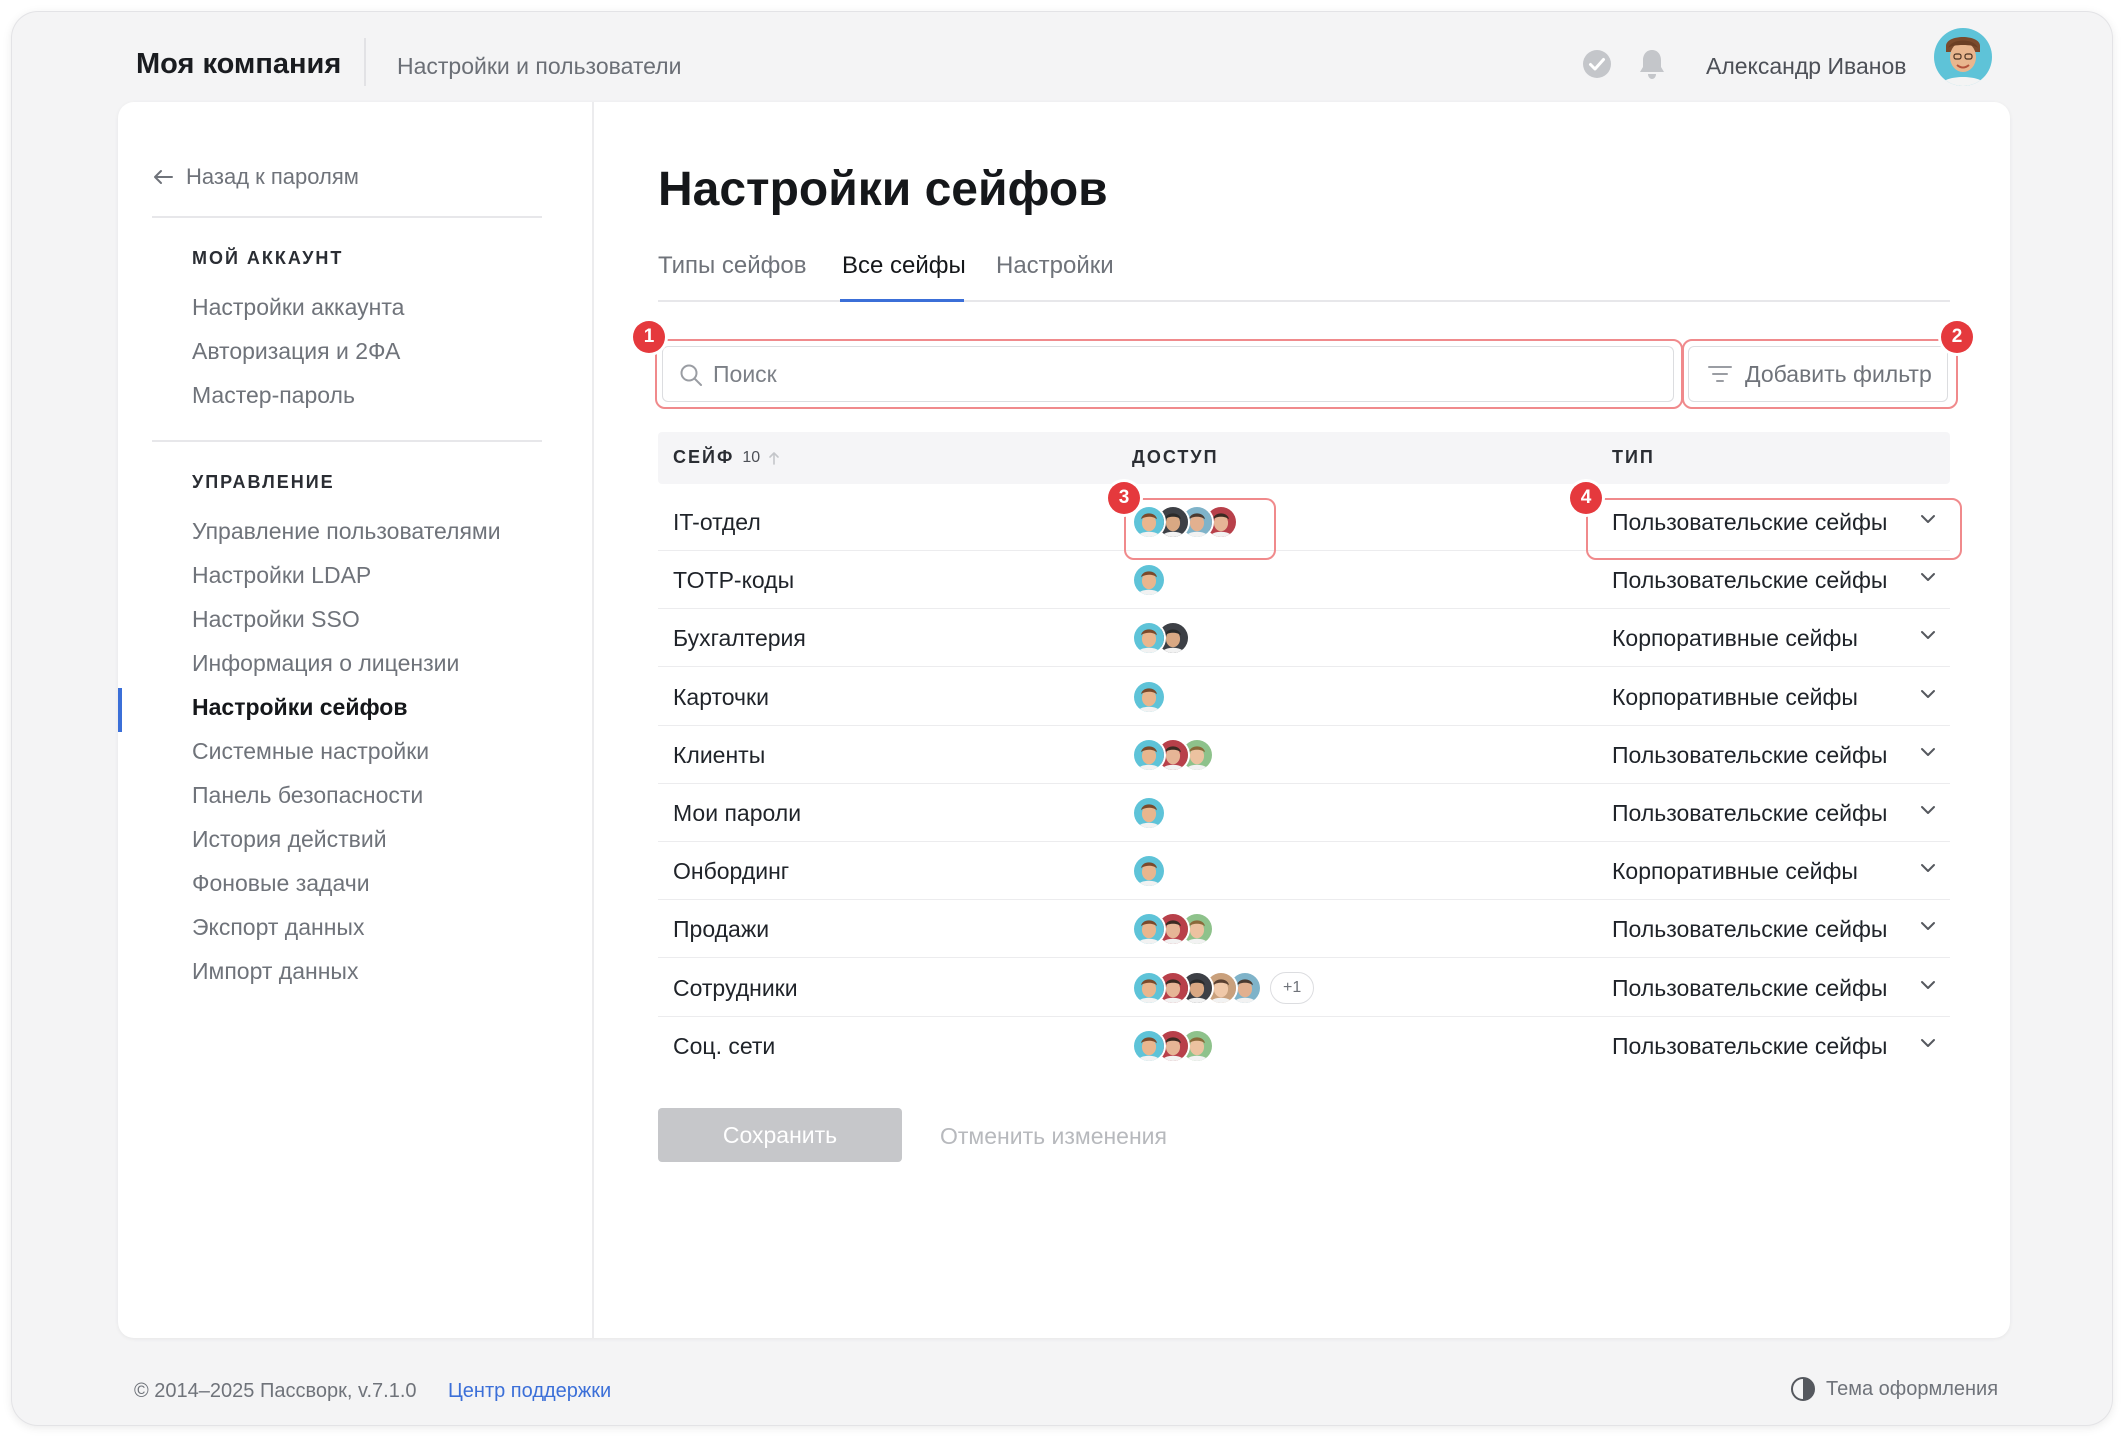 The height and width of the screenshot is (1437, 2124). Describe the element at coordinates (1597, 64) in the screenshot. I see `check-circle-icon` at that location.